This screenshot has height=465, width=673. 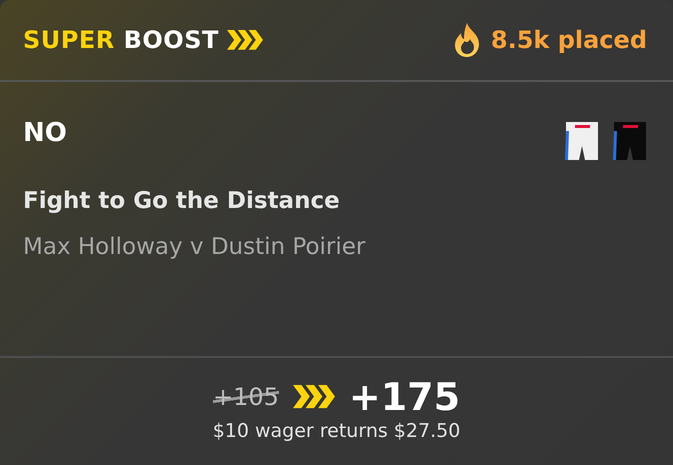 What do you see at coordinates (466, 40) in the screenshot?
I see `flame-icon` at bounding box center [466, 40].